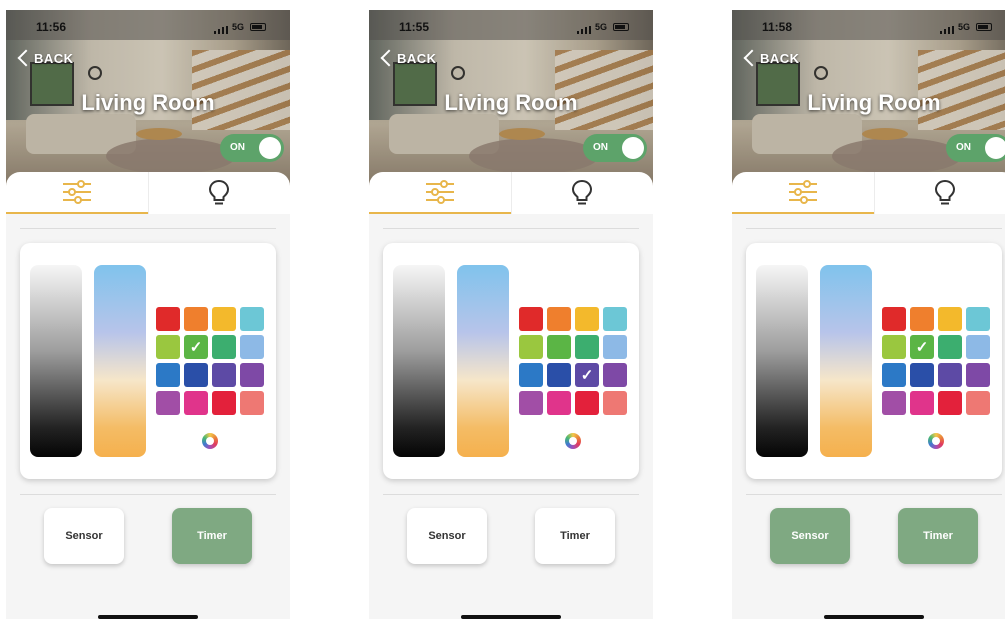 Image resolution: width=1005 pixels, height=619 pixels. I want to click on status-bar: 11:56 5G, so click(148, 28).